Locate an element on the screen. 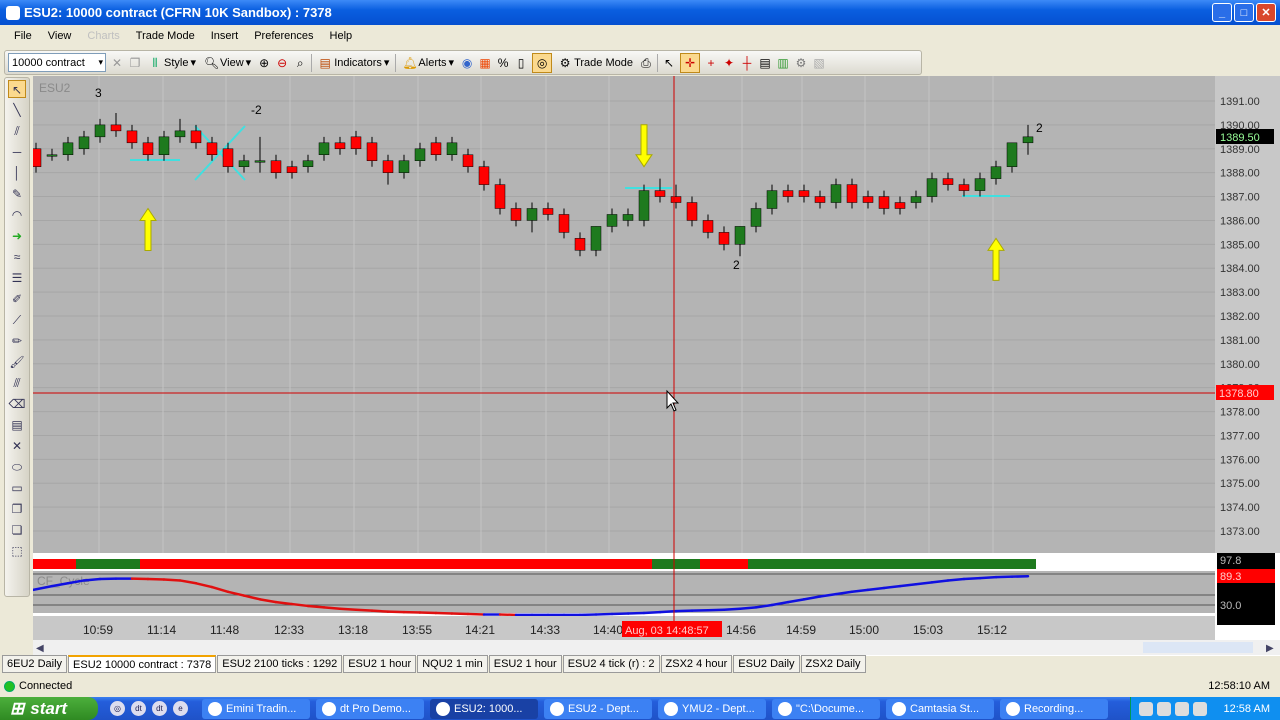 The image size is (1280, 720). pointer-tool-icon: ↖ is located at coordinates (17, 89).